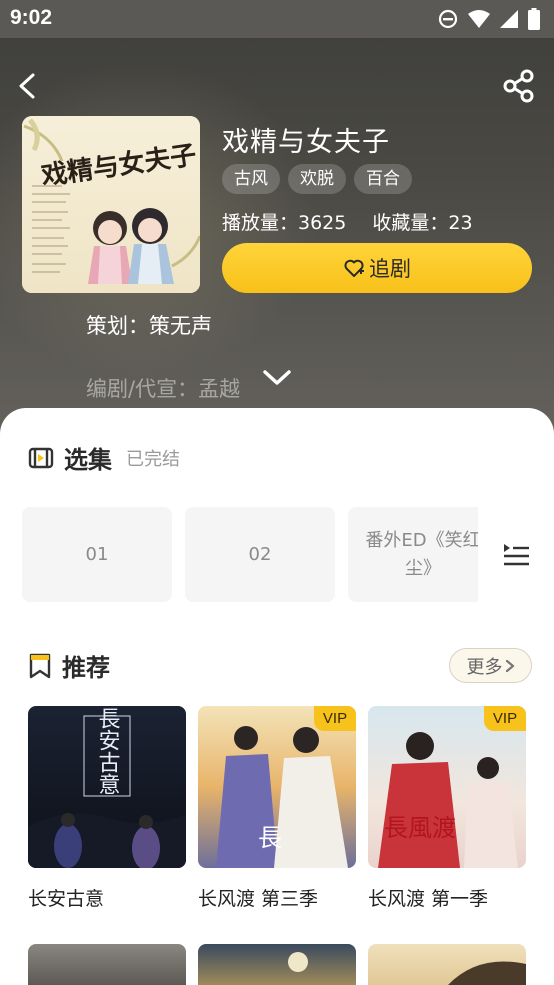 The height and width of the screenshot is (985, 554). Describe the element at coordinates (88, 460) in the screenshot. I see `episode-section-title: 选集` at that location.